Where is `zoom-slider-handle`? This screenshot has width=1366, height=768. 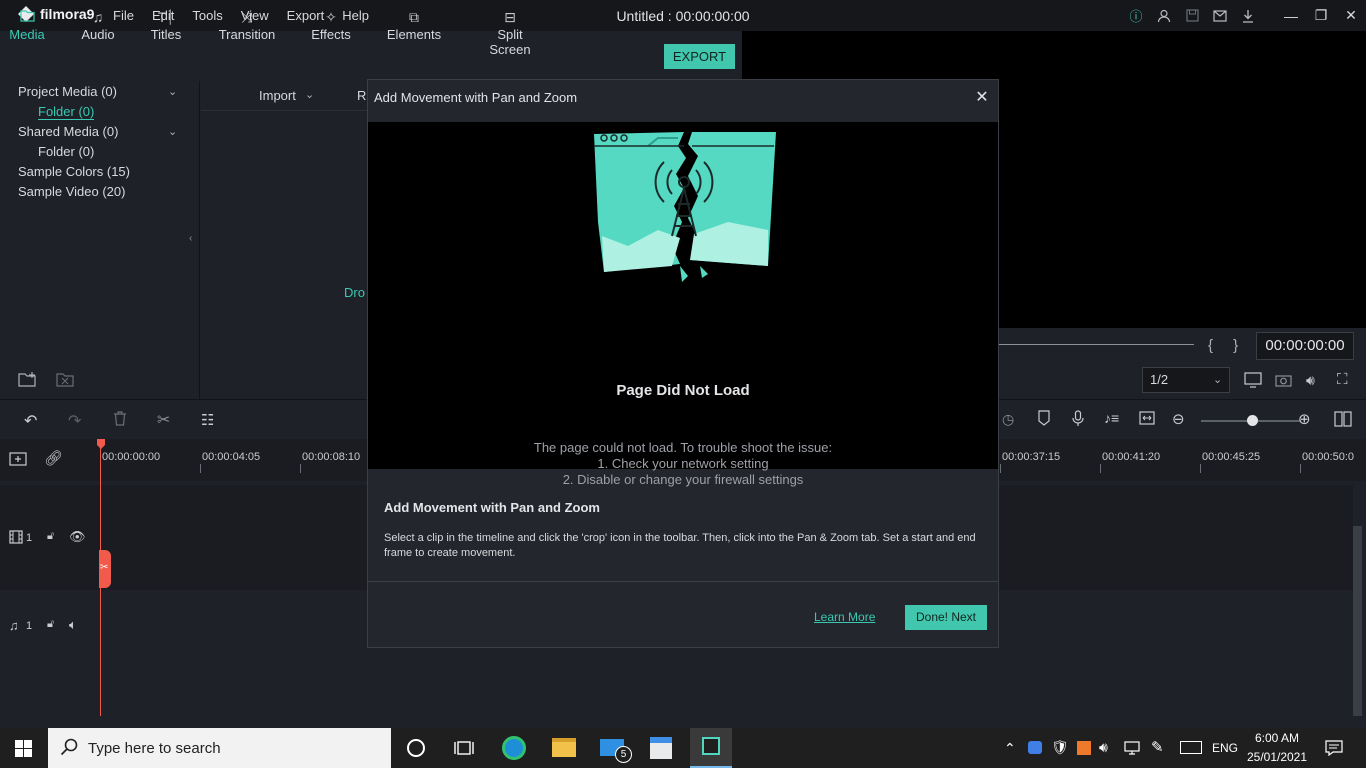
zoom-slider-handle is located at coordinates (1252, 420).